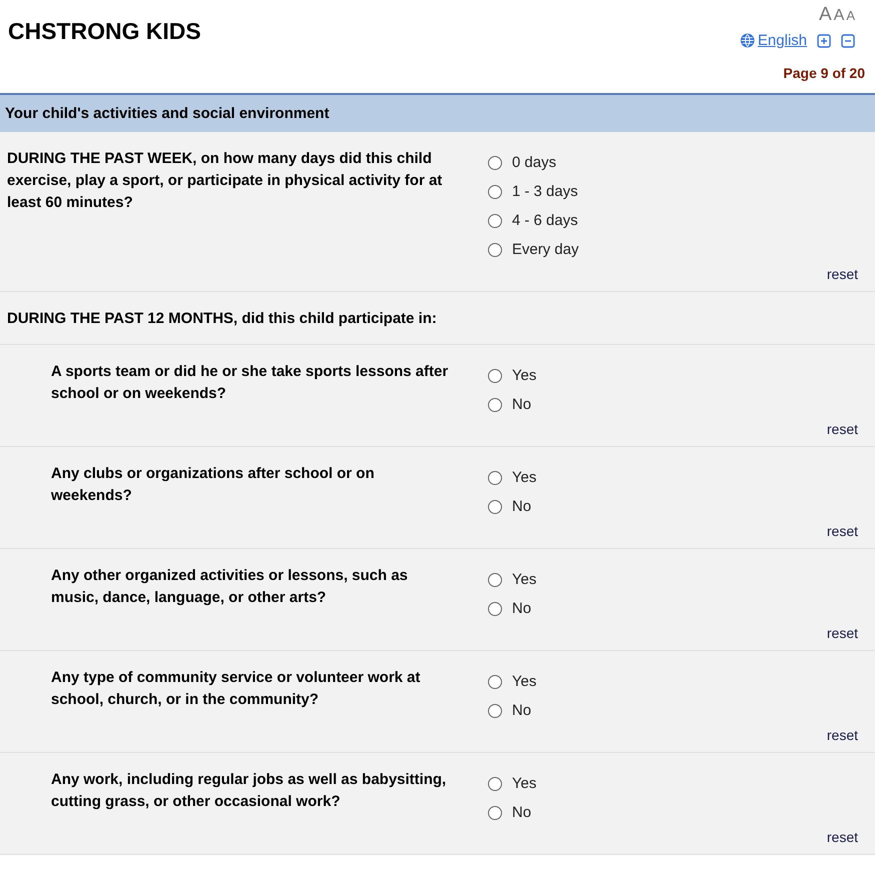  I want to click on question-text: Any type of community service or volunteer work at school, church, or in the community?, so click(236, 689).